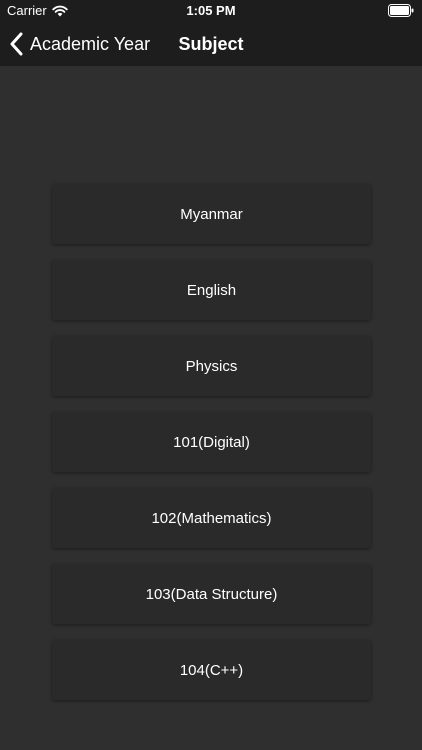 This screenshot has width=422, height=750. Describe the element at coordinates (401, 10) in the screenshot. I see `battery-icon` at that location.